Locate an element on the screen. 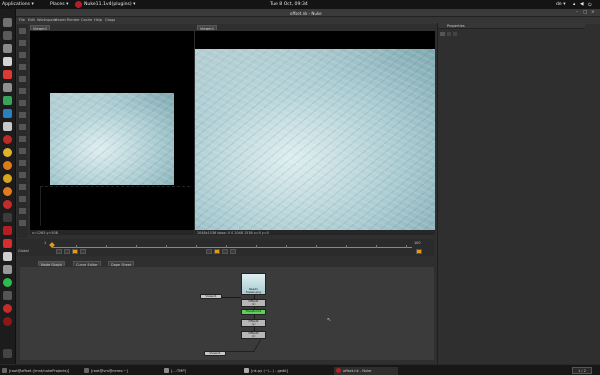 Image resolution: width=600 pixels, height=375 pixels. filter-tool-icon is located at coordinates (22, 91).